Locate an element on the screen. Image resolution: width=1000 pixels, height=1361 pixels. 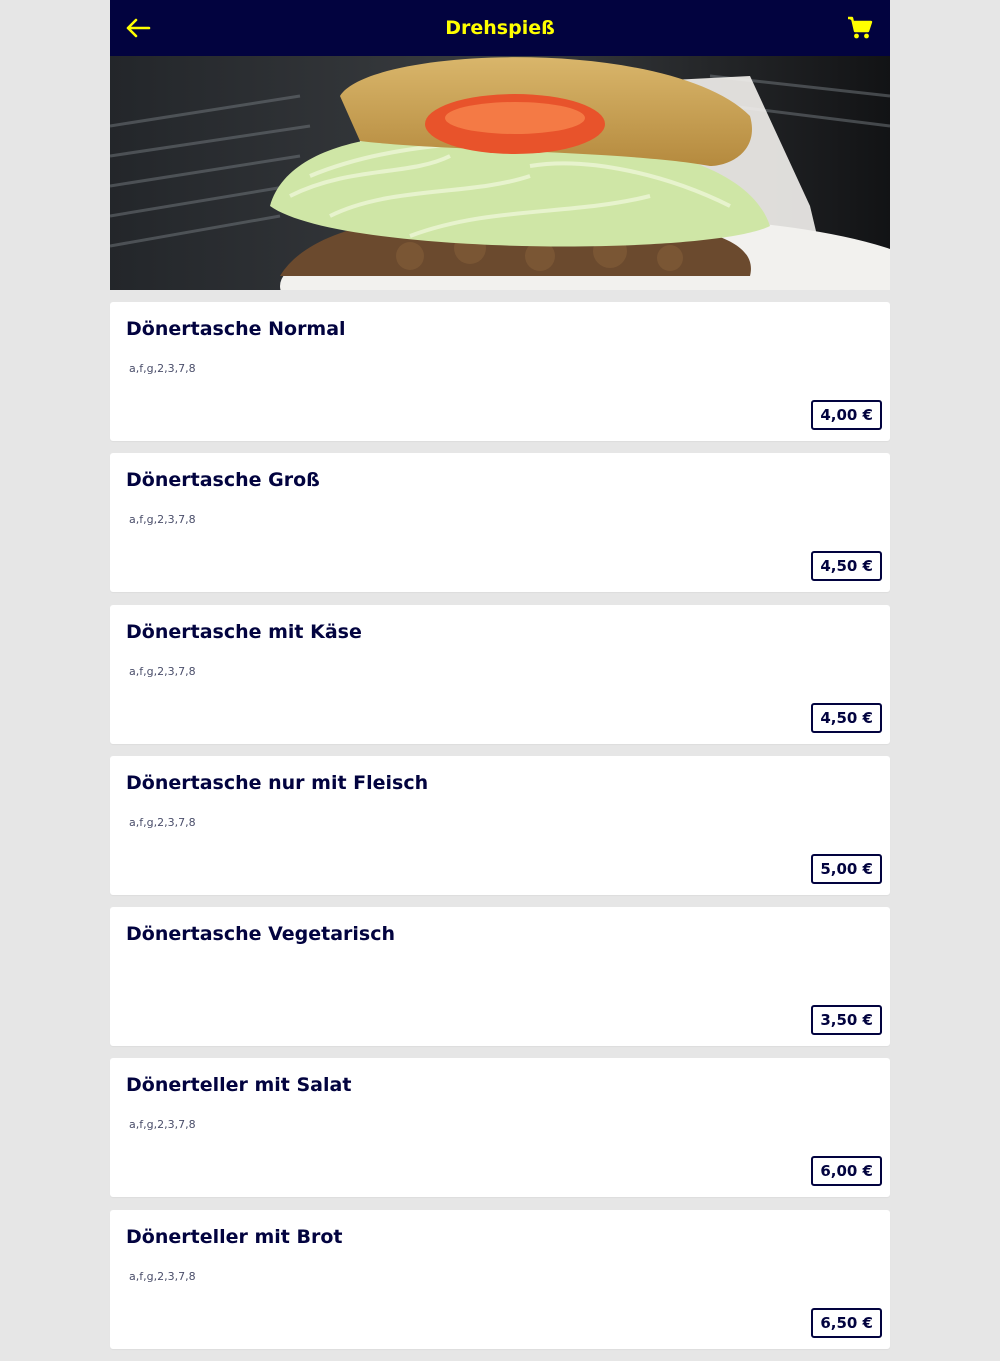
menu-item-name: Dönertasche Normal is located at coordinates (236, 329).